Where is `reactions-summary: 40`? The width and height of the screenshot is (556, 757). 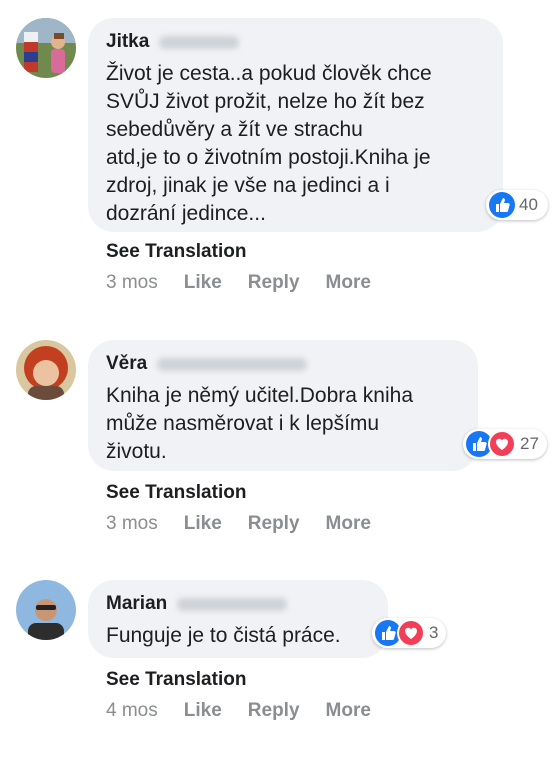
reactions-summary: 40 is located at coordinates (517, 205).